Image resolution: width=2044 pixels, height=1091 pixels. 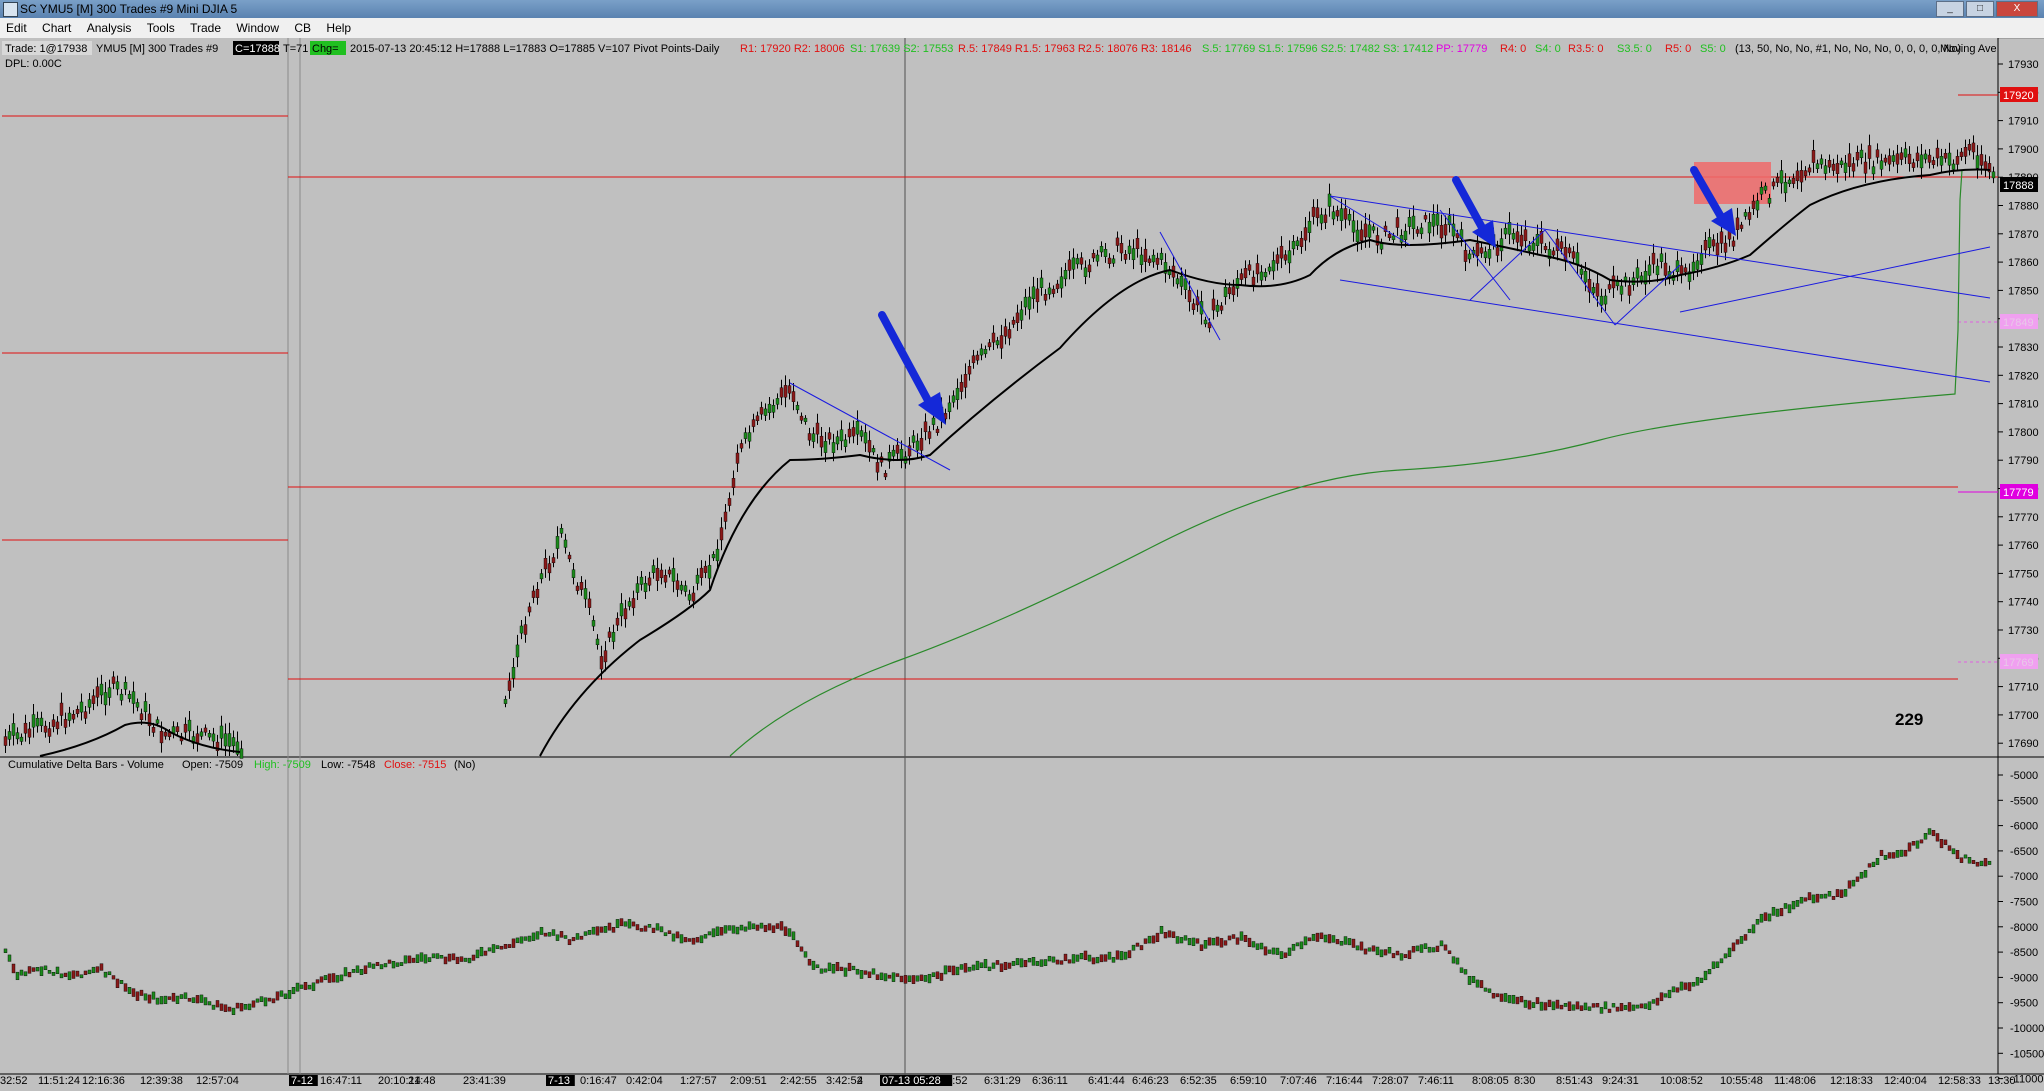 I want to click on time-axis-label: 7:07:46, so click(x=1298, y=1080).